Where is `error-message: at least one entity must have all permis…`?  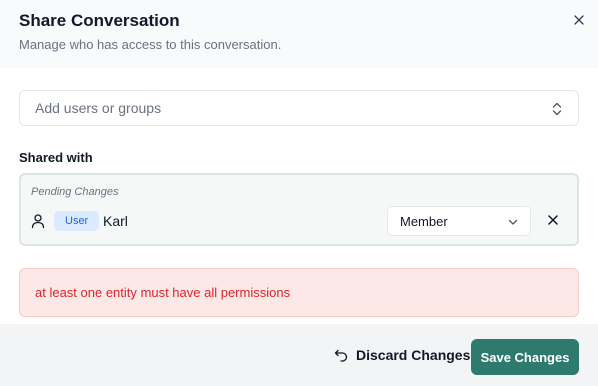 error-message: at least one entity must have all permis… is located at coordinates (163, 292).